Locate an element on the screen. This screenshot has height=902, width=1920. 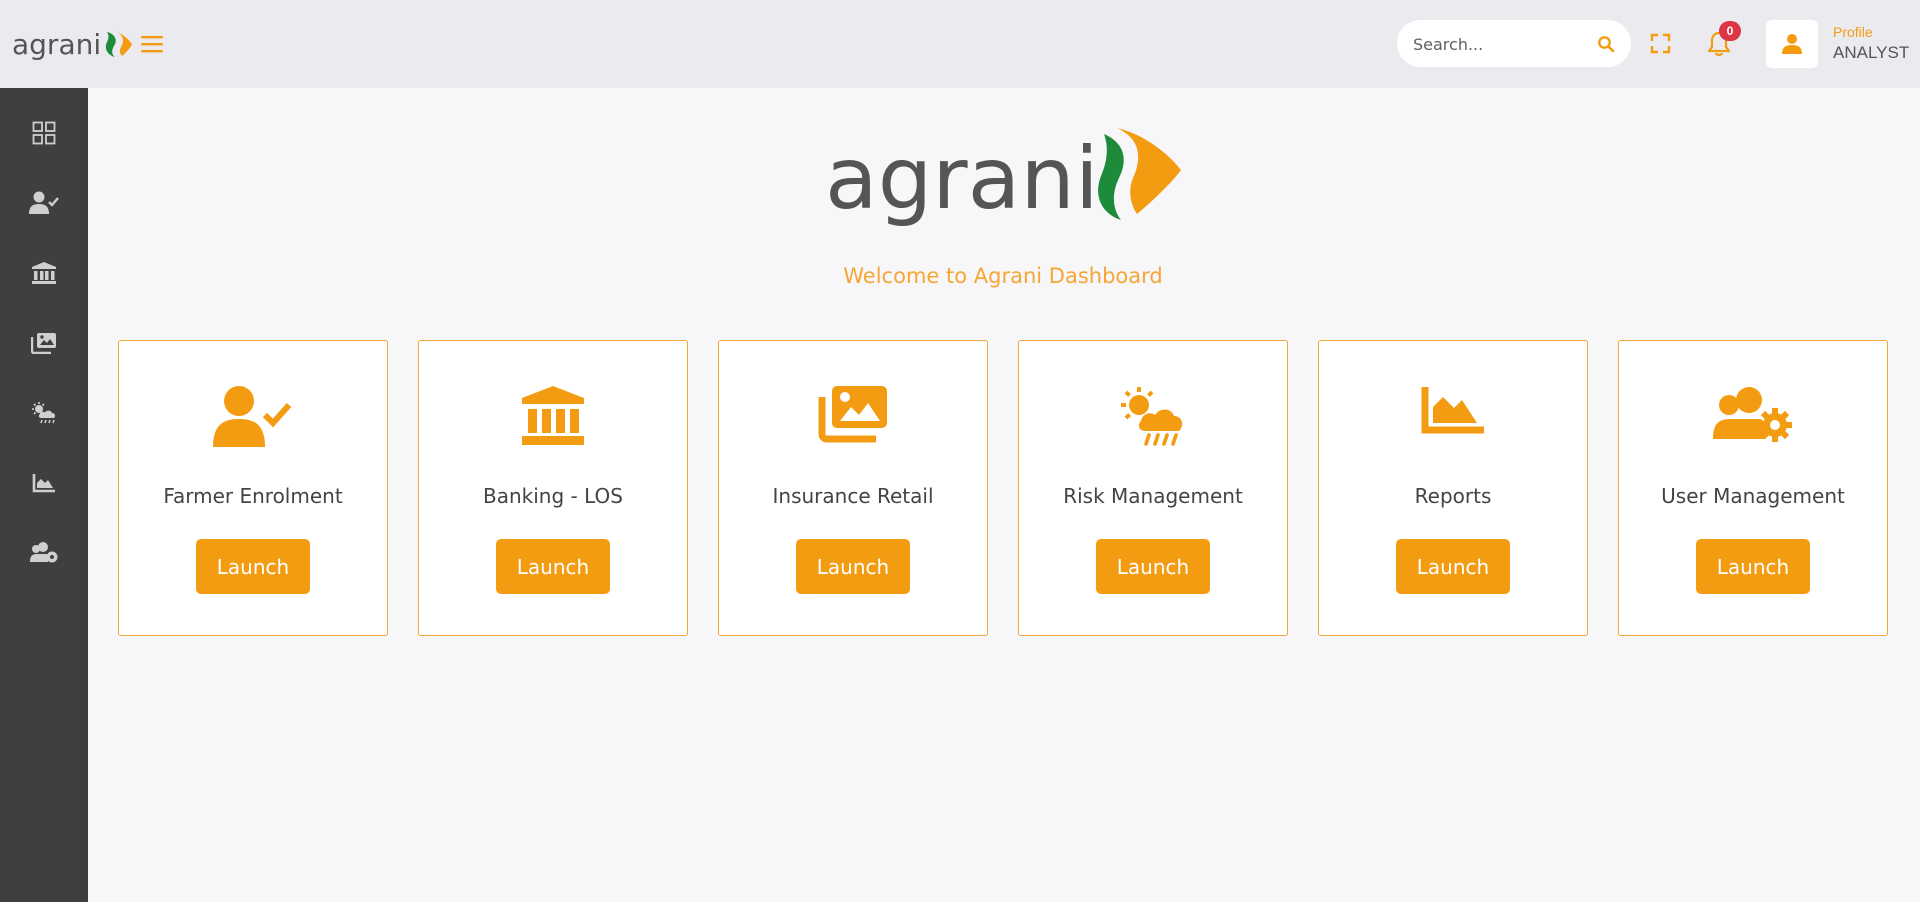
card-insurance-retail: Insurance Retail Launch is located at coordinates (853, 488).